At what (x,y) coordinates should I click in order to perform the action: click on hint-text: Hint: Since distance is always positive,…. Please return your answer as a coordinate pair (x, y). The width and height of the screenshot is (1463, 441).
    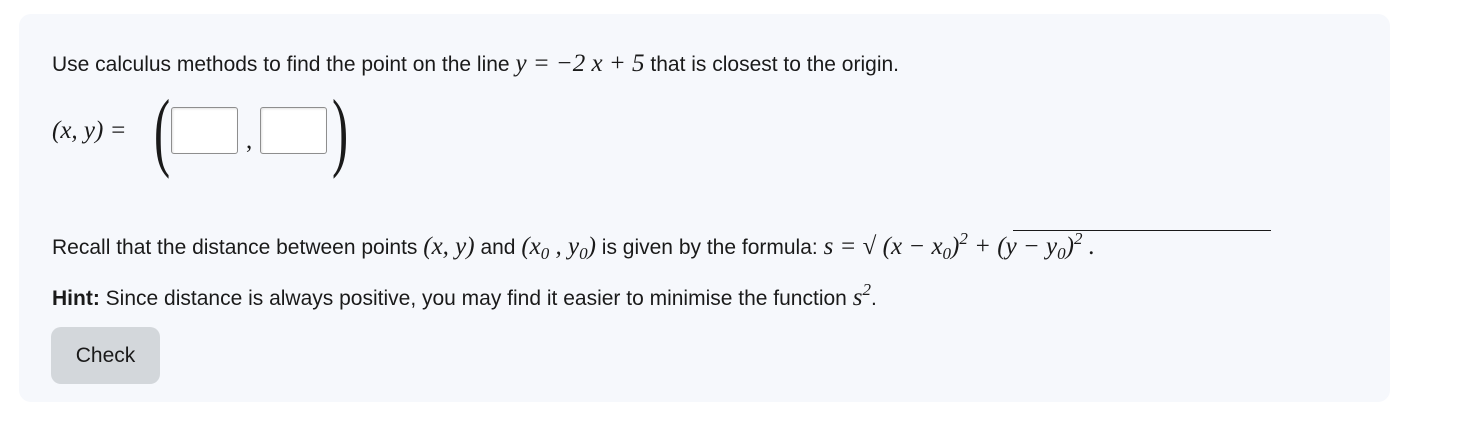
    Looking at the image, I should click on (464, 295).